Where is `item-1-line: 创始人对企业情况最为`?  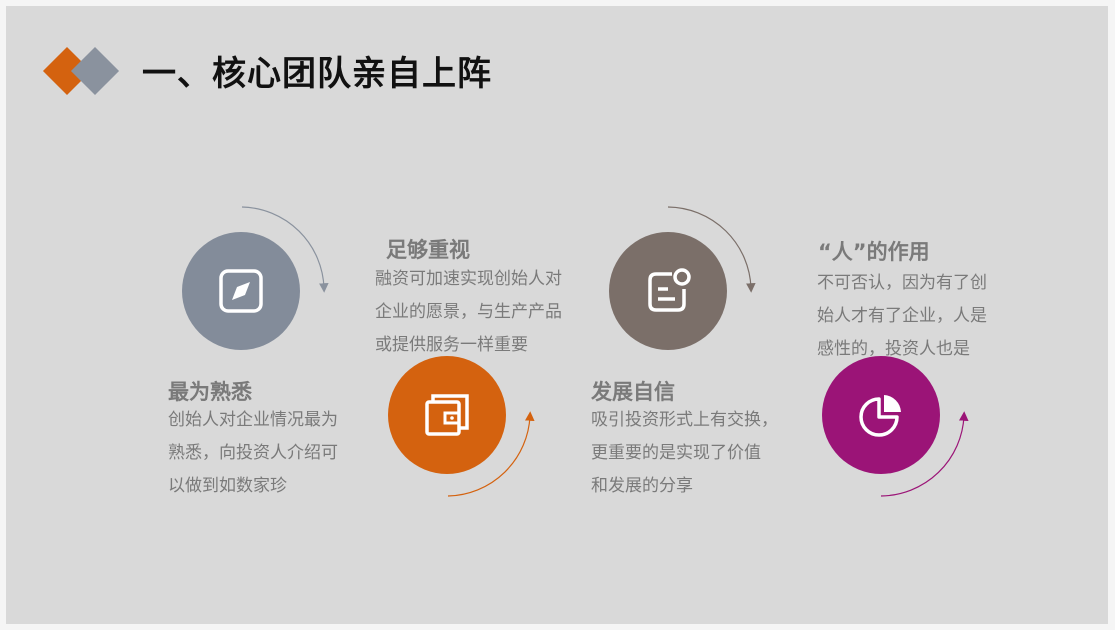 item-1-line: 创始人对企业情况最为 is located at coordinates (253, 420).